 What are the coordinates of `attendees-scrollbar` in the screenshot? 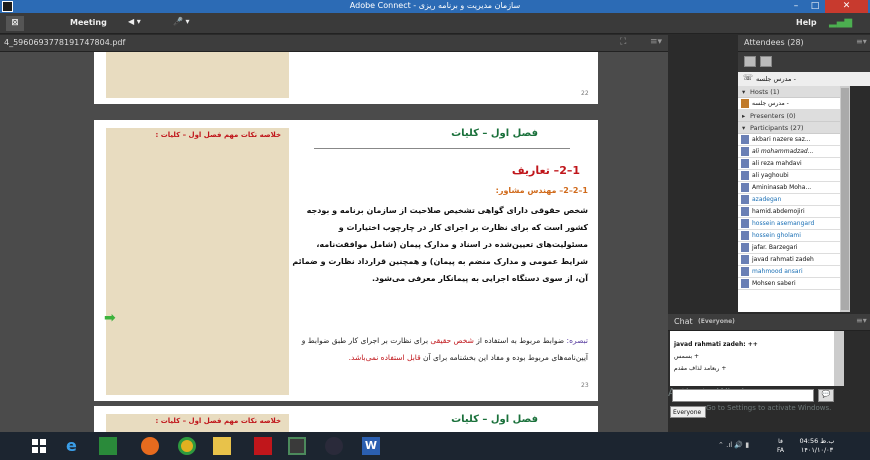 It's located at (845, 199).